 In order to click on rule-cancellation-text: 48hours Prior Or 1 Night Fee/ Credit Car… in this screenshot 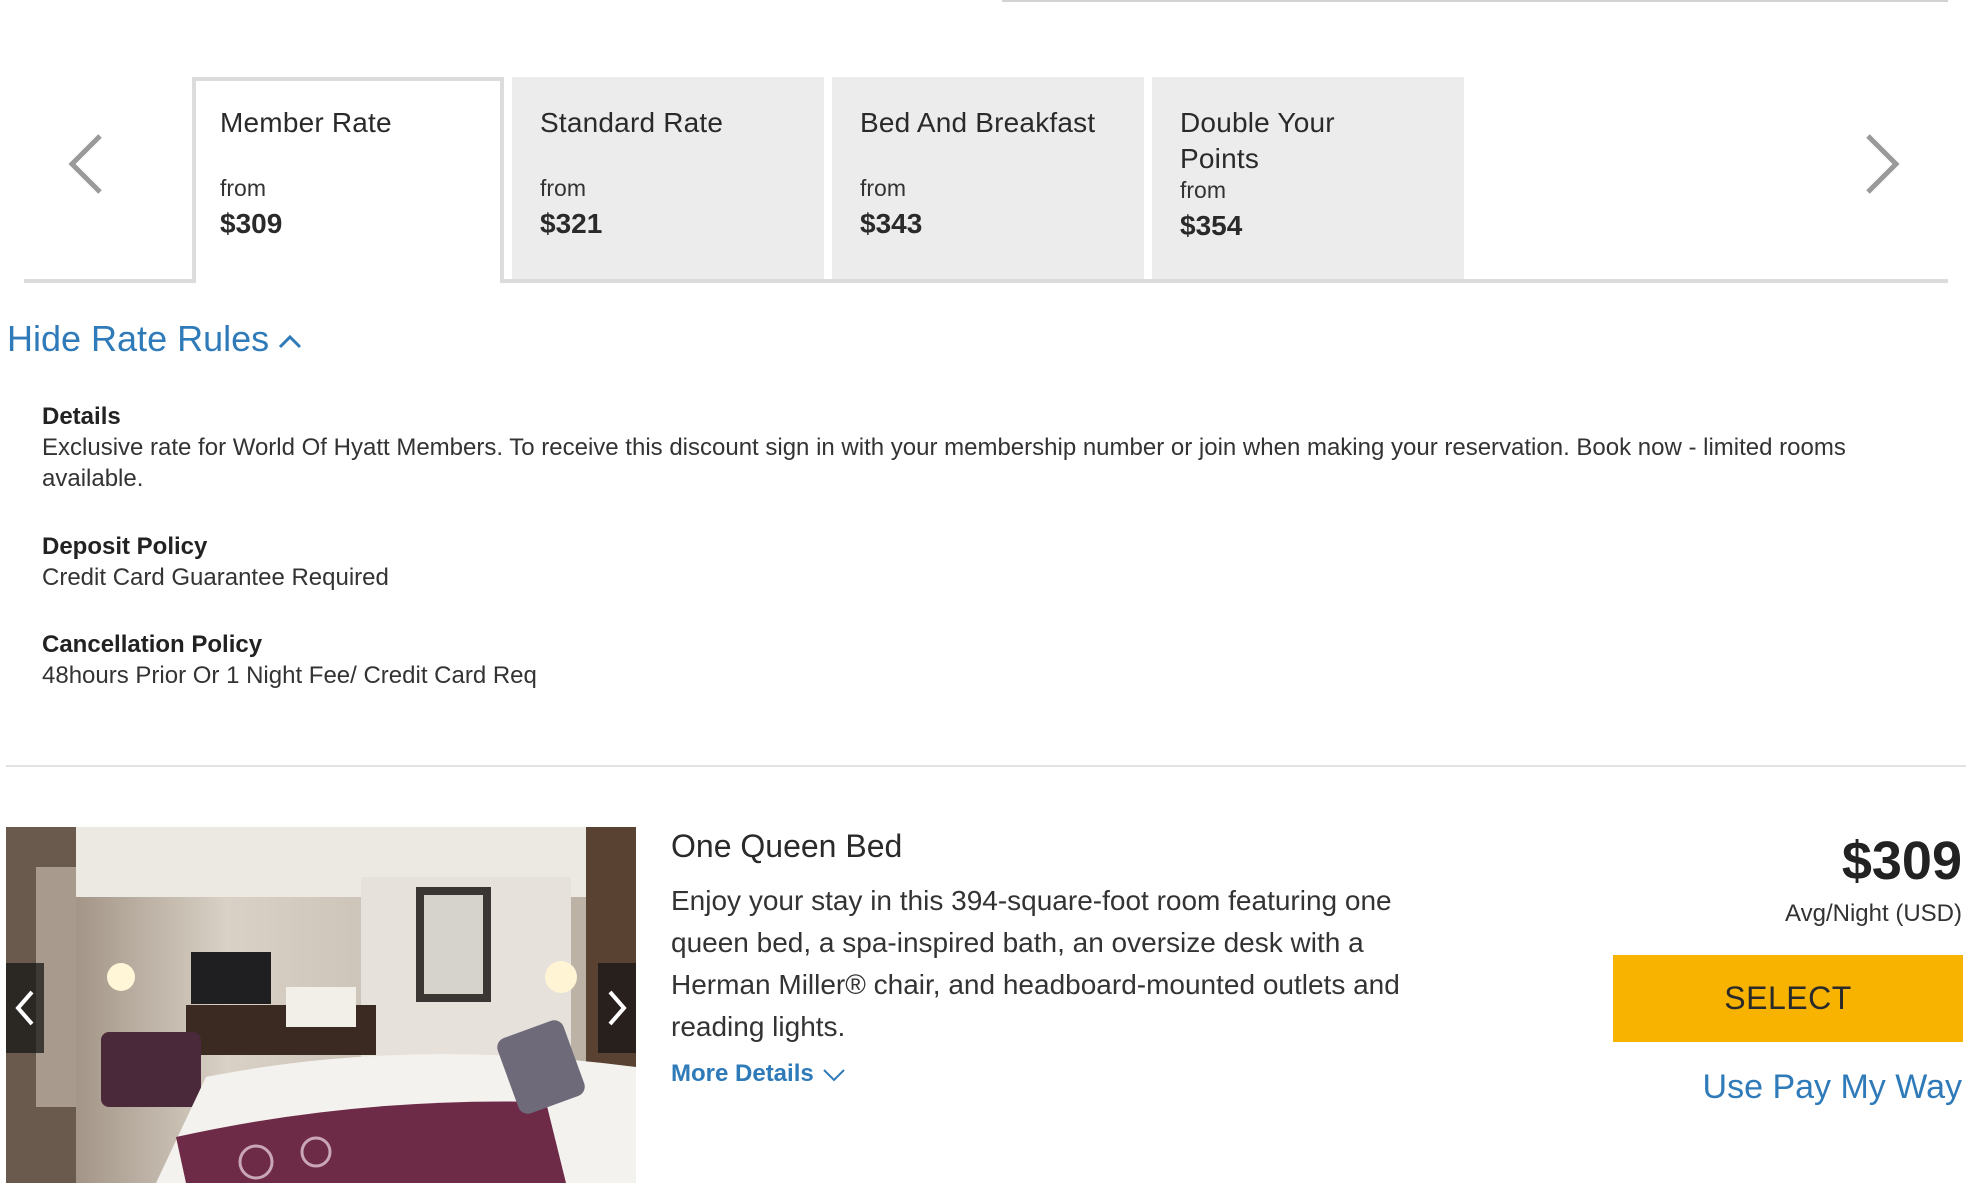, I will do `click(289, 675)`.